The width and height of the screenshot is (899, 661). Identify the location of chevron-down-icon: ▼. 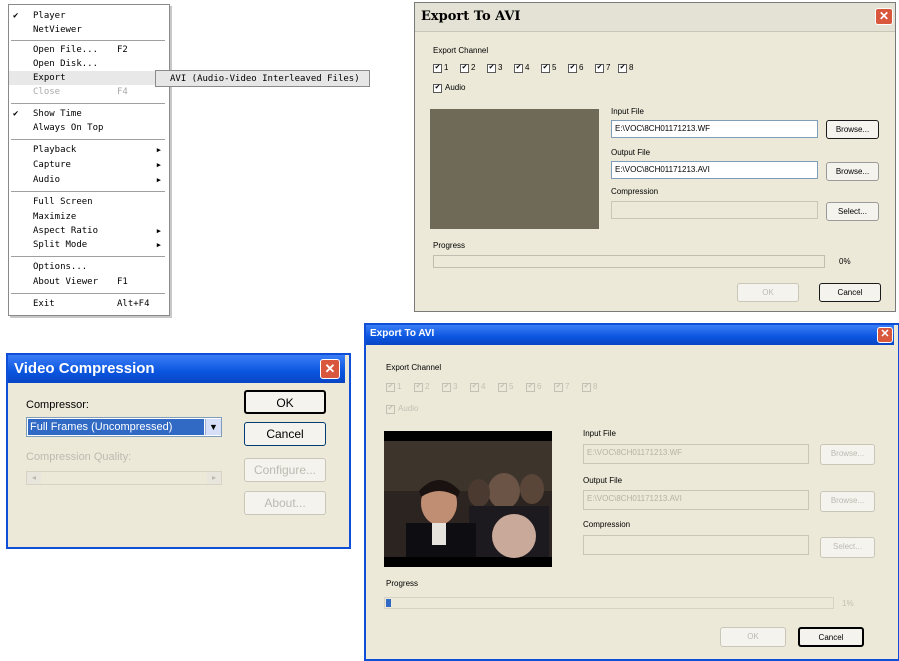
(213, 427).